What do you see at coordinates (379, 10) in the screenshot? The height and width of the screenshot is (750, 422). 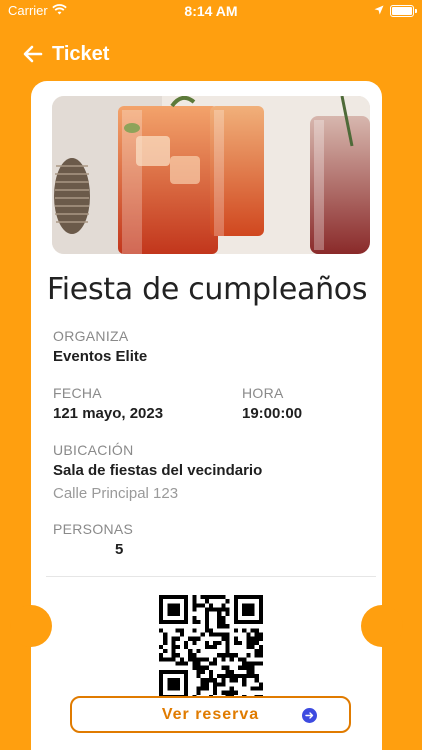 I see `location-arrow-icon` at bounding box center [379, 10].